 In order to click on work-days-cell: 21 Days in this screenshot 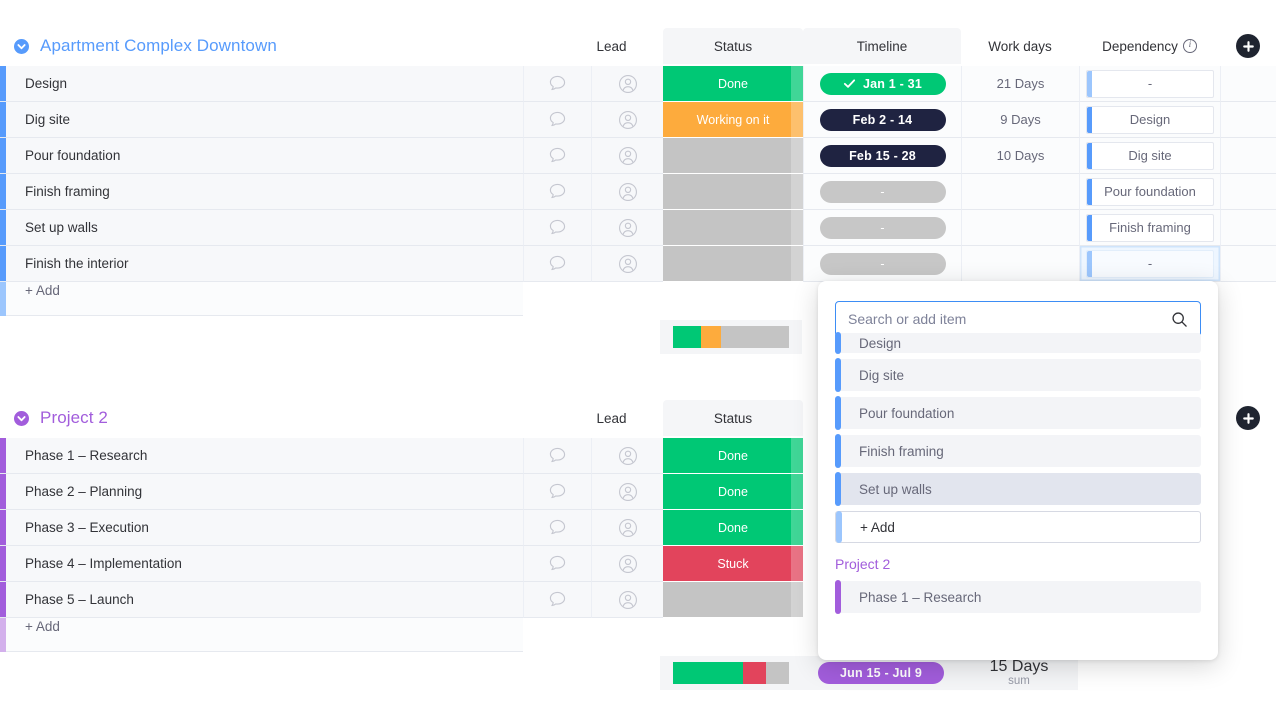, I will do `click(1020, 84)`.